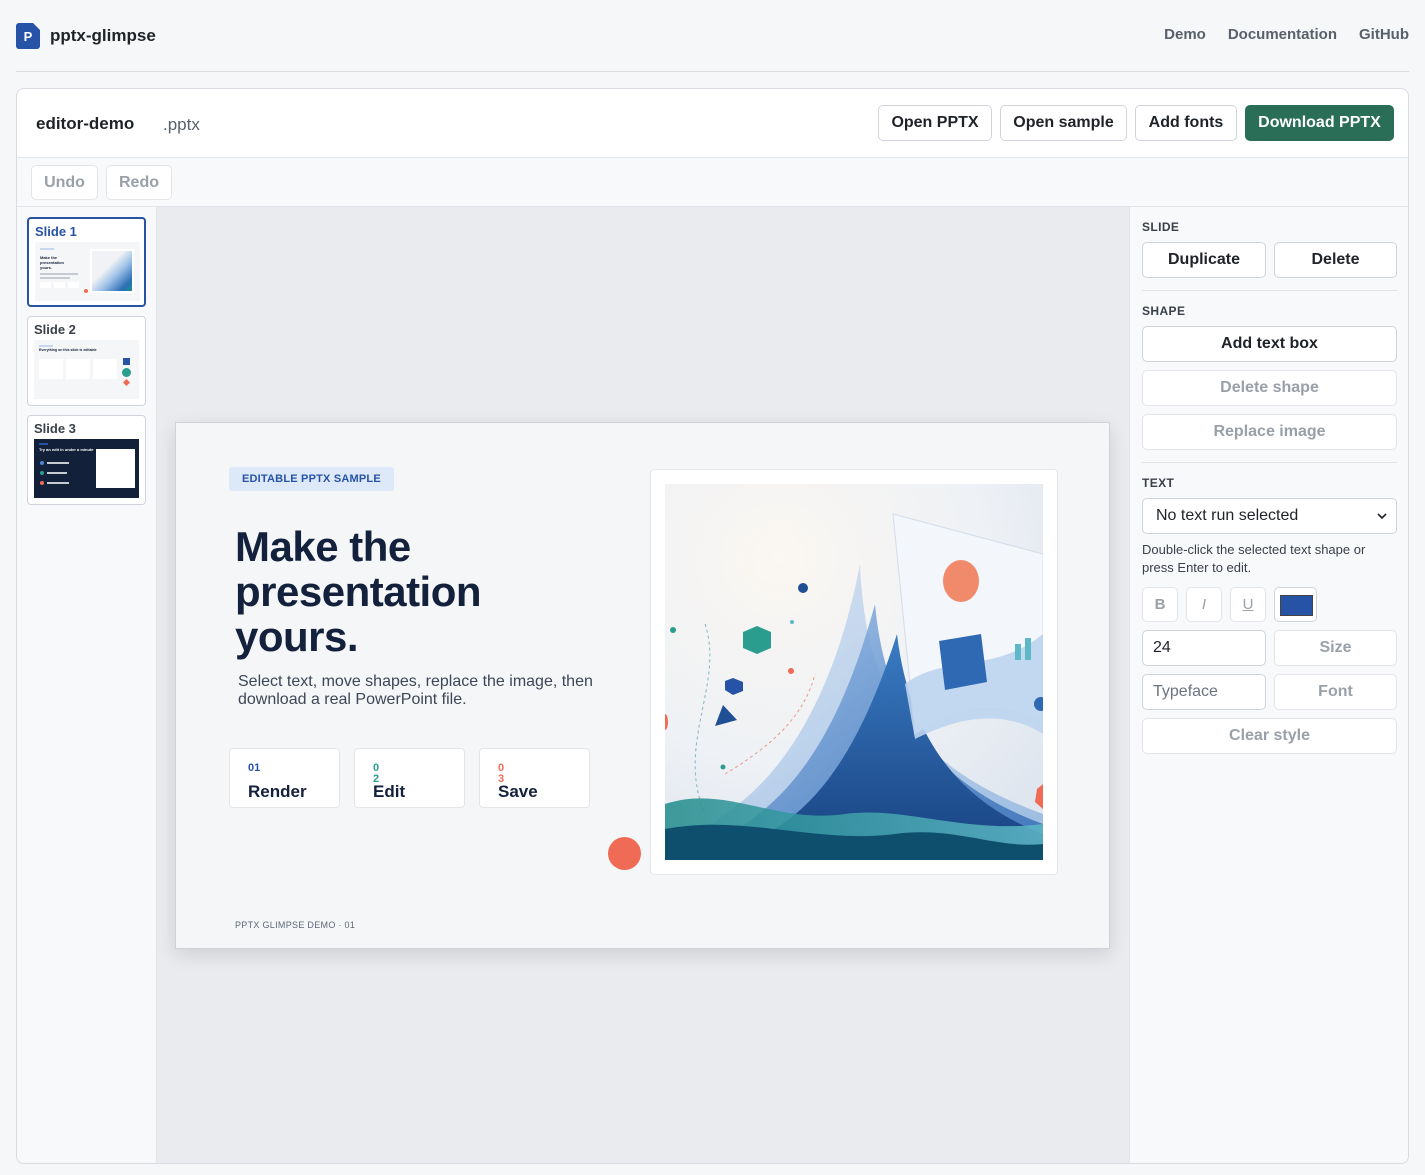 The image size is (1425, 1175). What do you see at coordinates (1204, 648) in the screenshot?
I see `font-size-input: 24` at bounding box center [1204, 648].